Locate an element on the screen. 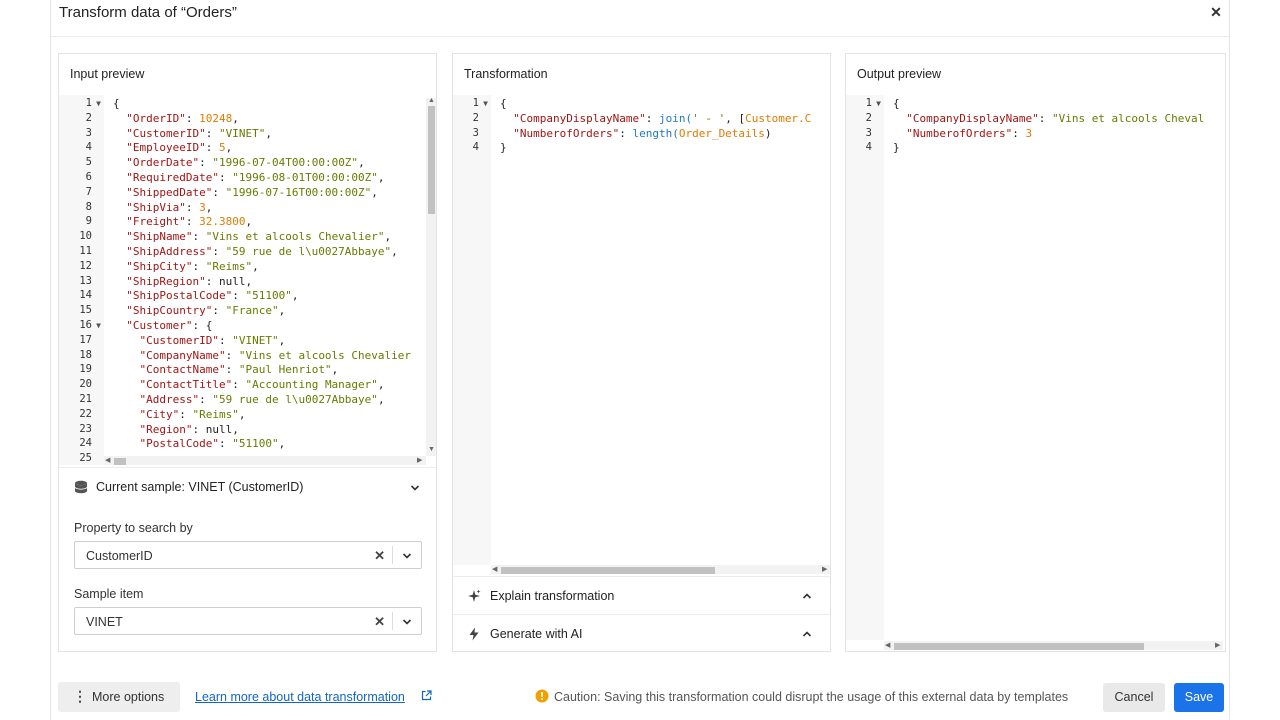 This screenshot has height=720, width=1280. cancel-button: Cancel is located at coordinates (1134, 697).